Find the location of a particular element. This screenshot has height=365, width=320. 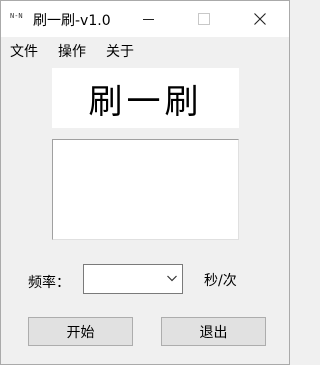

app-icon: N-N is located at coordinates (16, 16).